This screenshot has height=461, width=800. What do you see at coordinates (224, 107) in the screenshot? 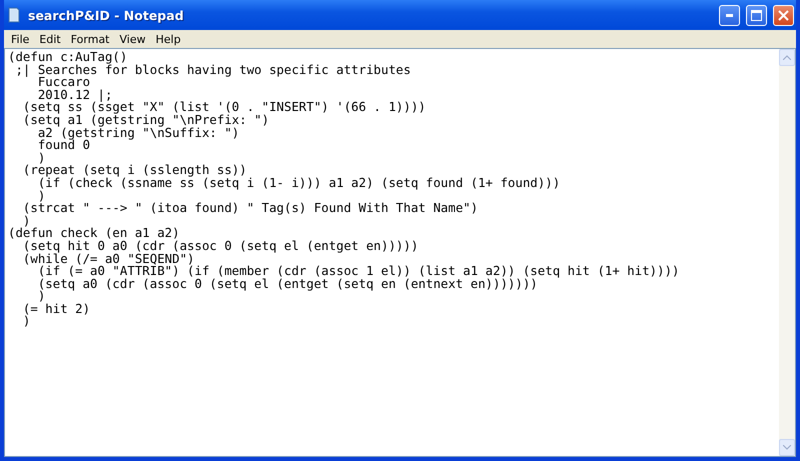
I see `code-line: (setq ss (ssget "X" (list '(0 . "INSERT") '(66 . 1))))` at bounding box center [224, 107].